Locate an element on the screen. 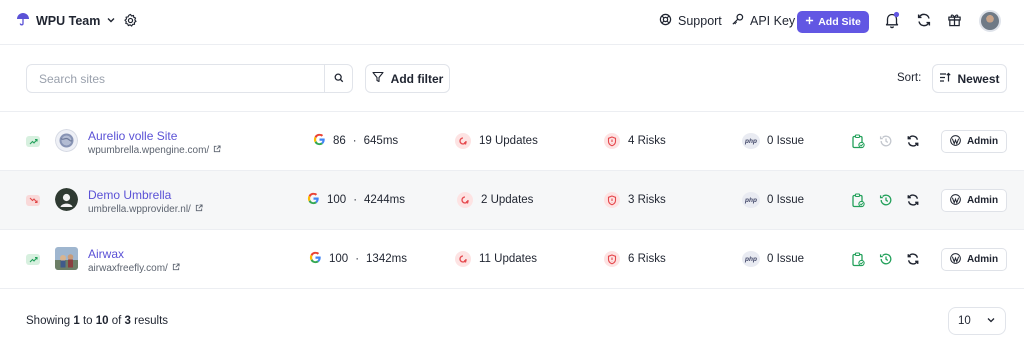  photo-avatar is located at coordinates (66, 258).